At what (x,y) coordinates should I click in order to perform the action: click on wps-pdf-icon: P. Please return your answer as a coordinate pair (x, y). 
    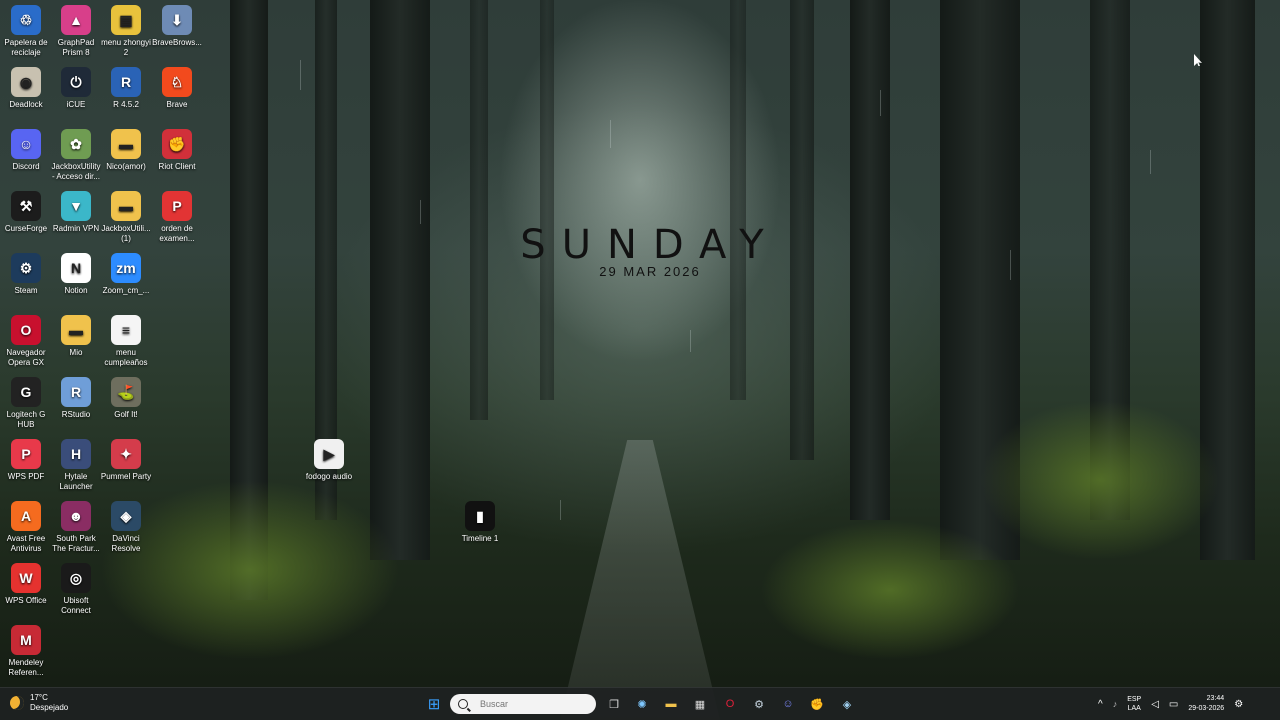
    Looking at the image, I should click on (26, 454).